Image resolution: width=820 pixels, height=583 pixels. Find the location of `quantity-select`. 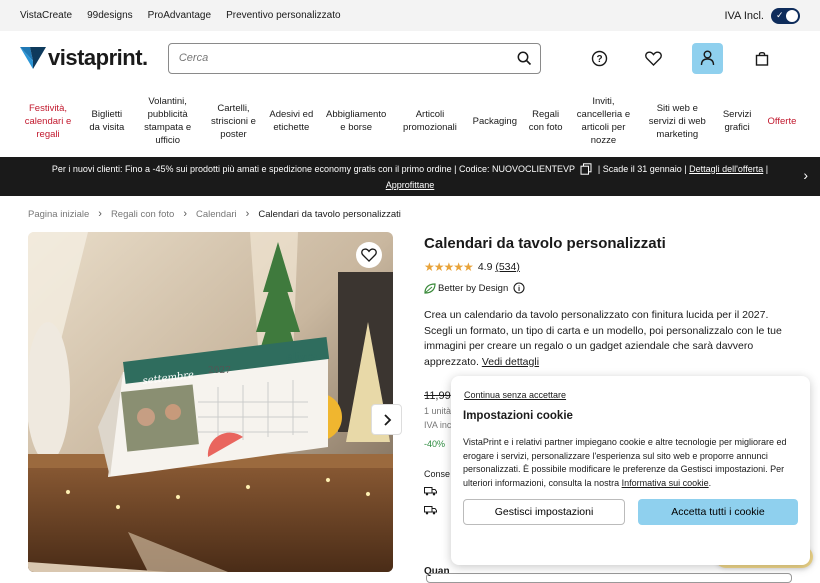

quantity-select is located at coordinates (609, 578).